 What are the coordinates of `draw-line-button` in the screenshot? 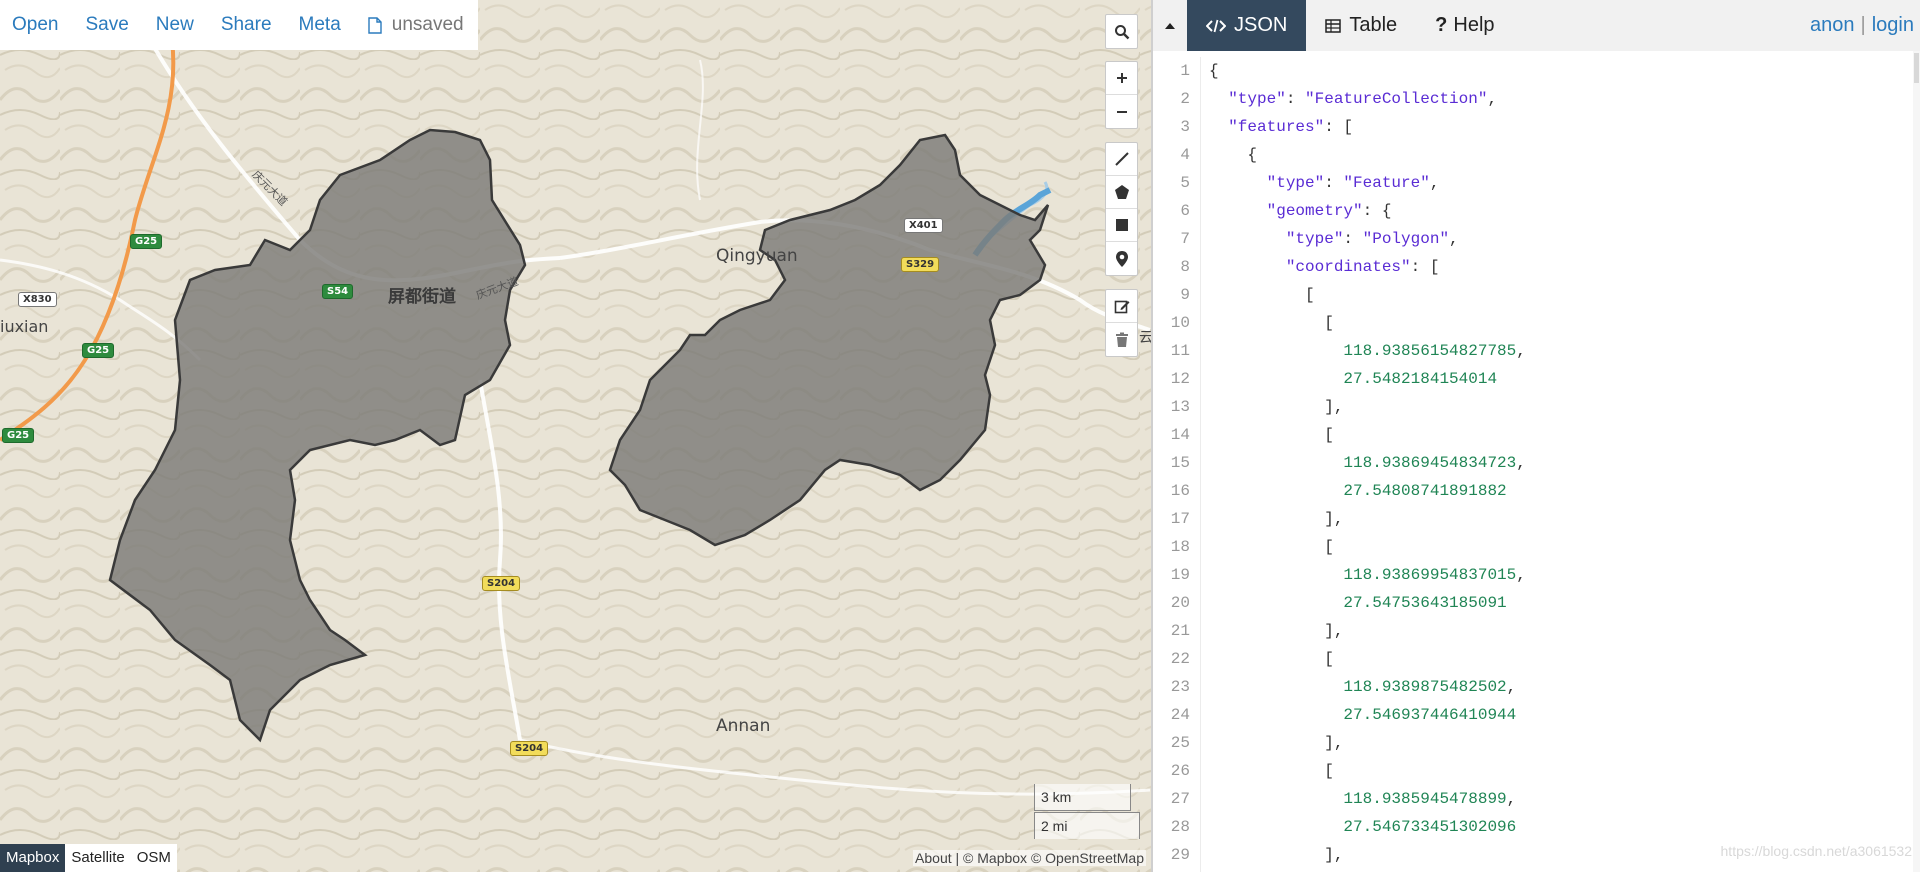 It's located at (1121, 159).